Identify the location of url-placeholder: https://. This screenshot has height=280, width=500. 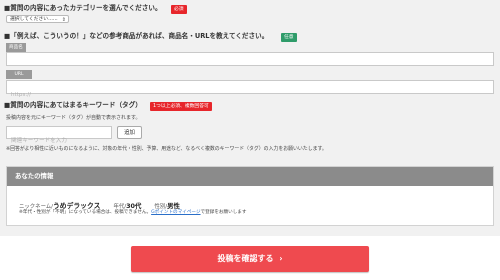
(21, 95).